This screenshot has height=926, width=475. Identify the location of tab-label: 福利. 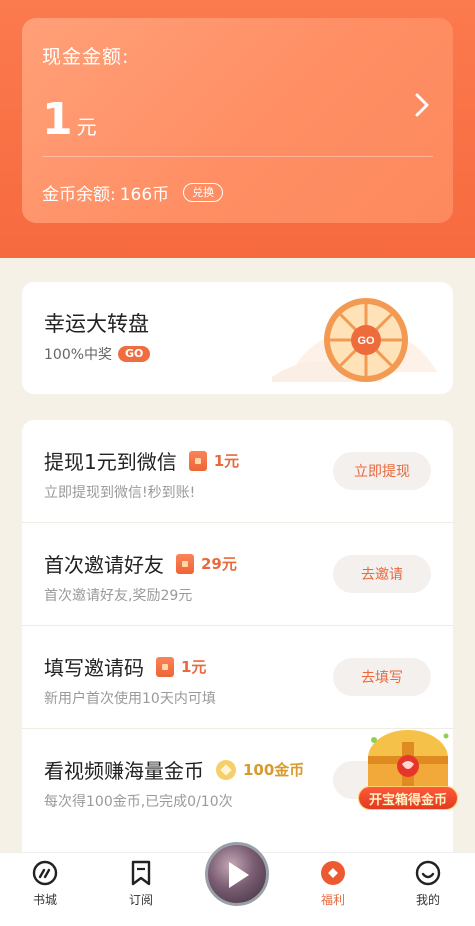
(332, 900).